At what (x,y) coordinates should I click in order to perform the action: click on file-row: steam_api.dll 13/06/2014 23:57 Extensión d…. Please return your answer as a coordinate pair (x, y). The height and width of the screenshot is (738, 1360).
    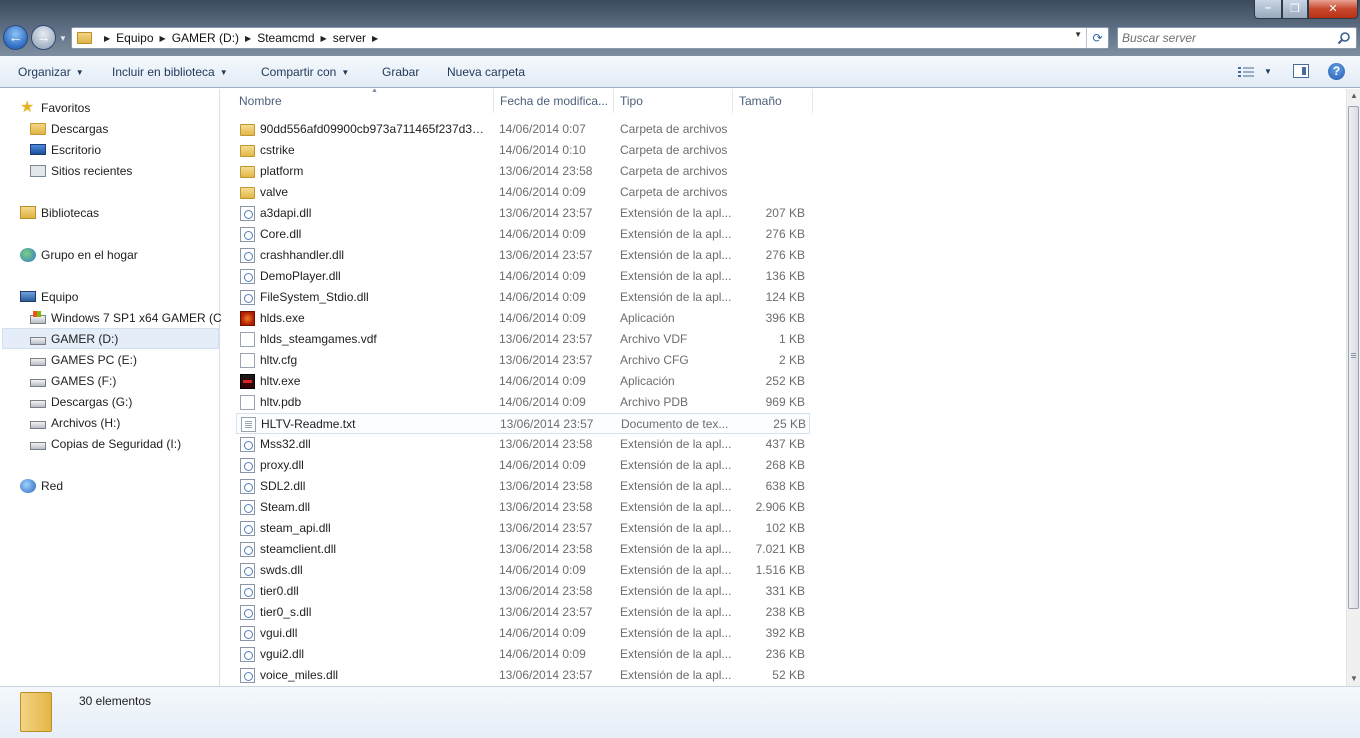
    Looking at the image, I should click on (523, 528).